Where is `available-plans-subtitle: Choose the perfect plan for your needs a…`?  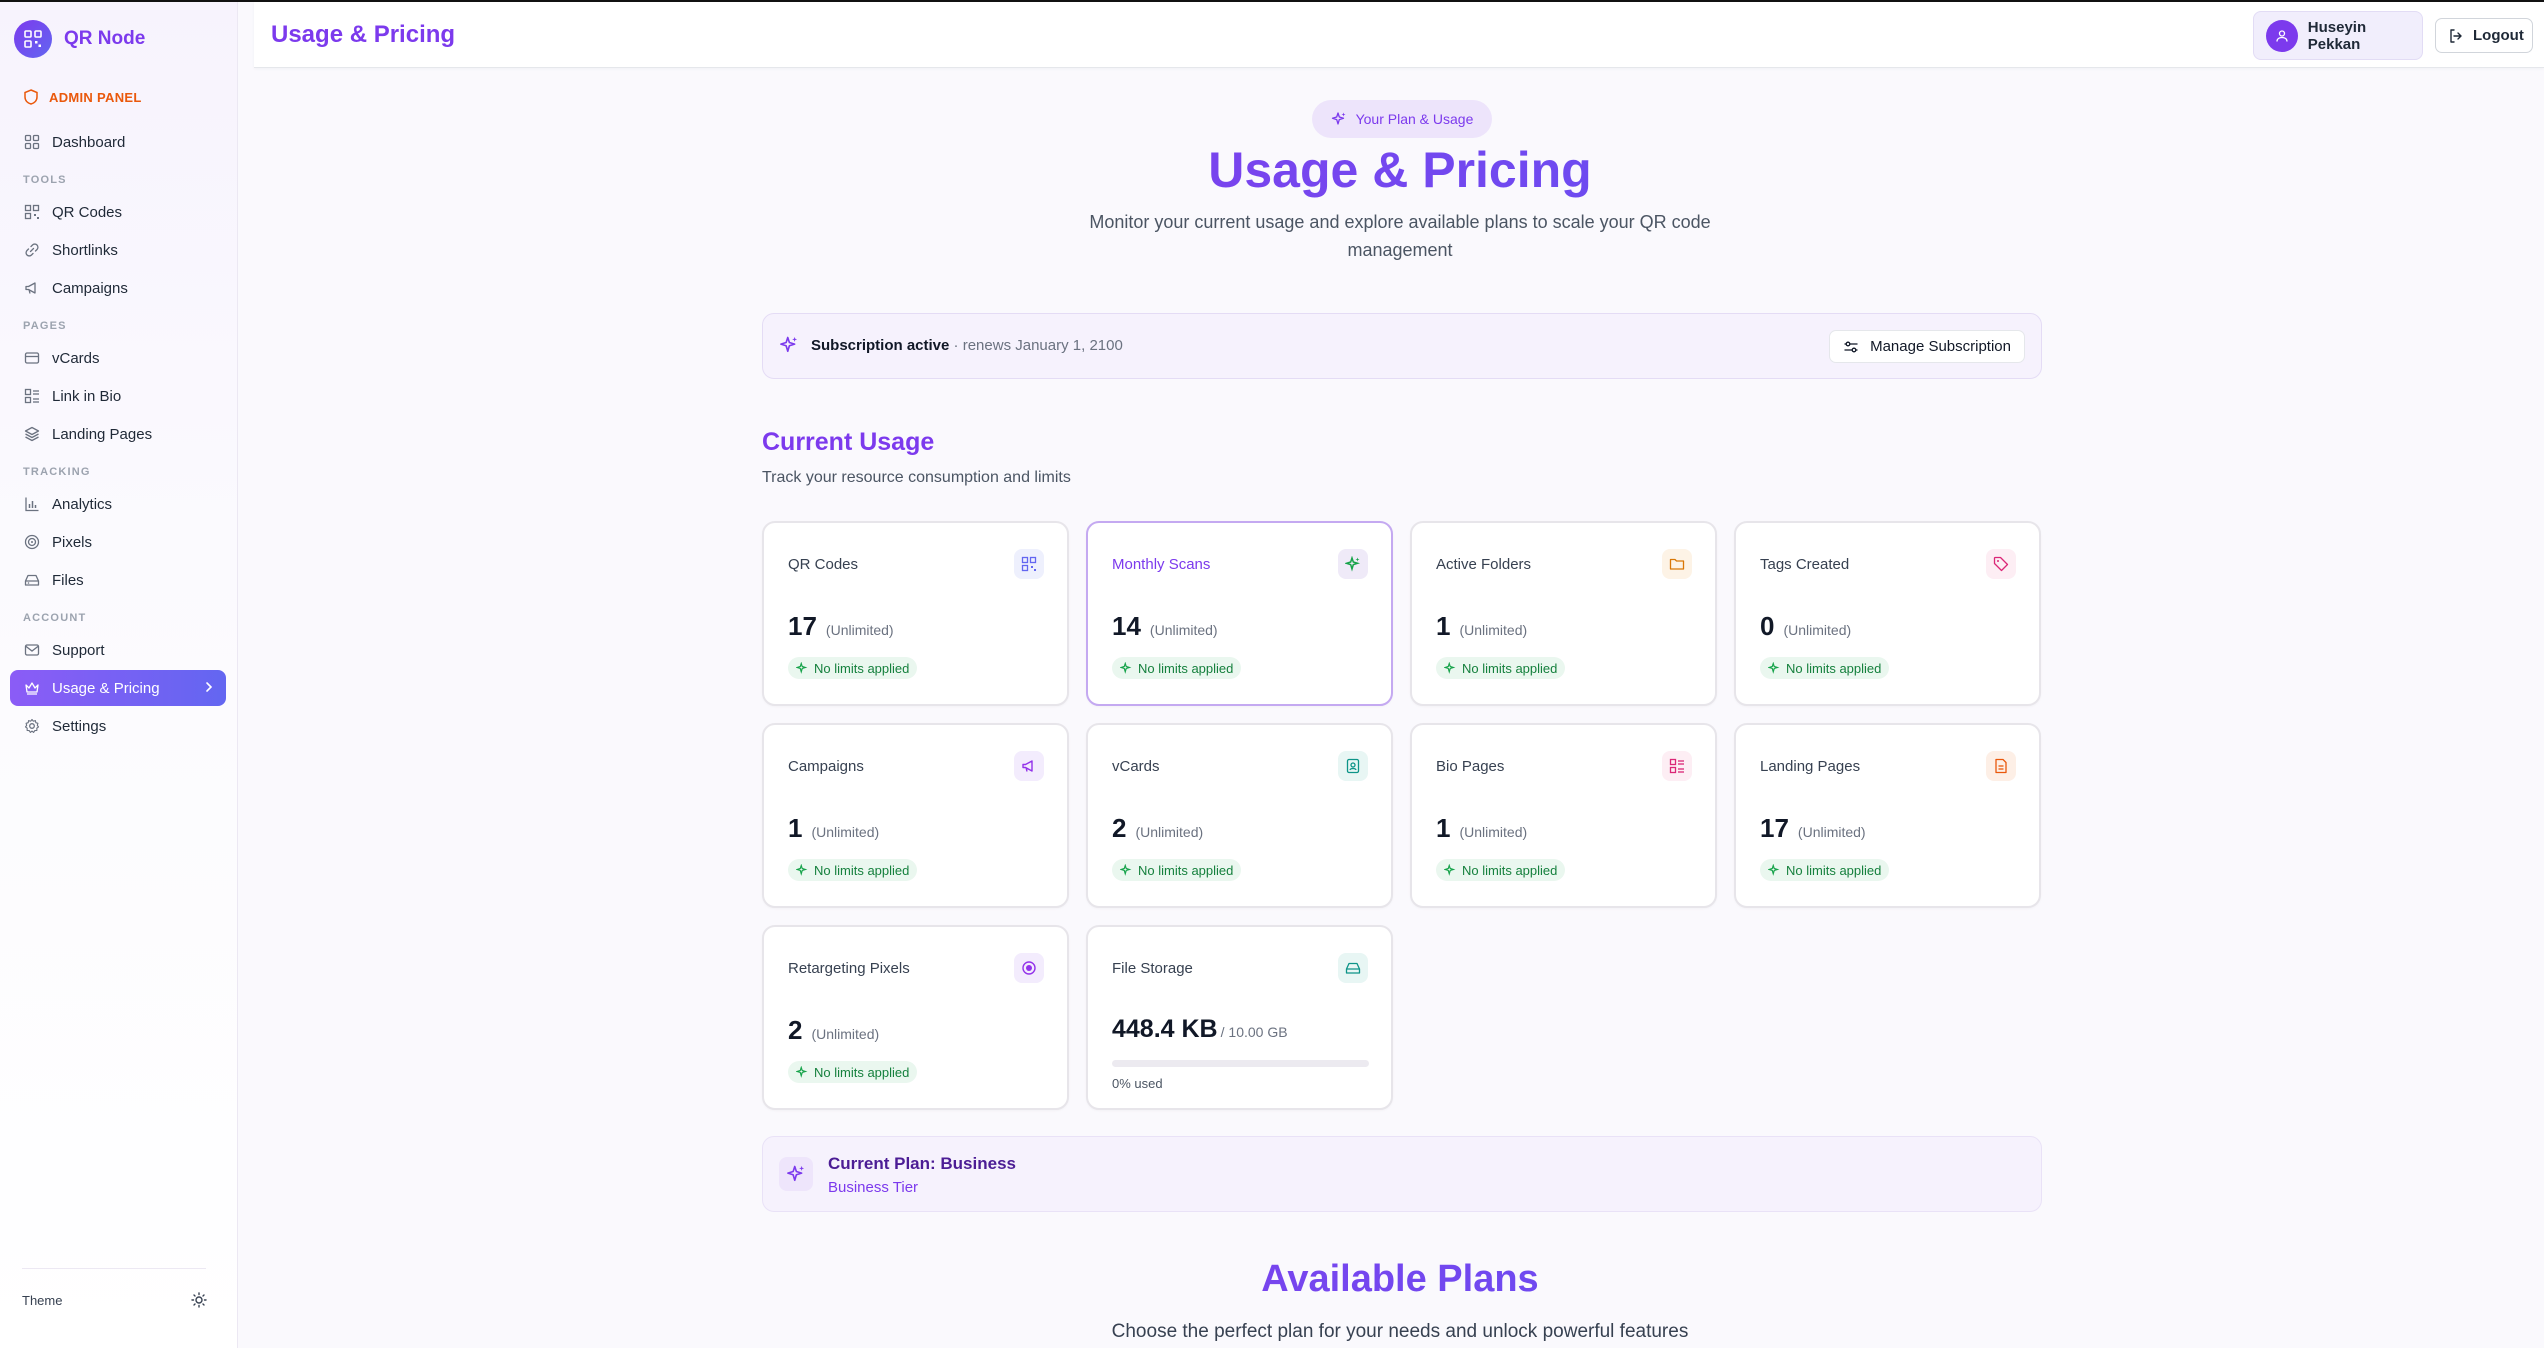 available-plans-subtitle: Choose the perfect plan for your needs a… is located at coordinates (1400, 1331).